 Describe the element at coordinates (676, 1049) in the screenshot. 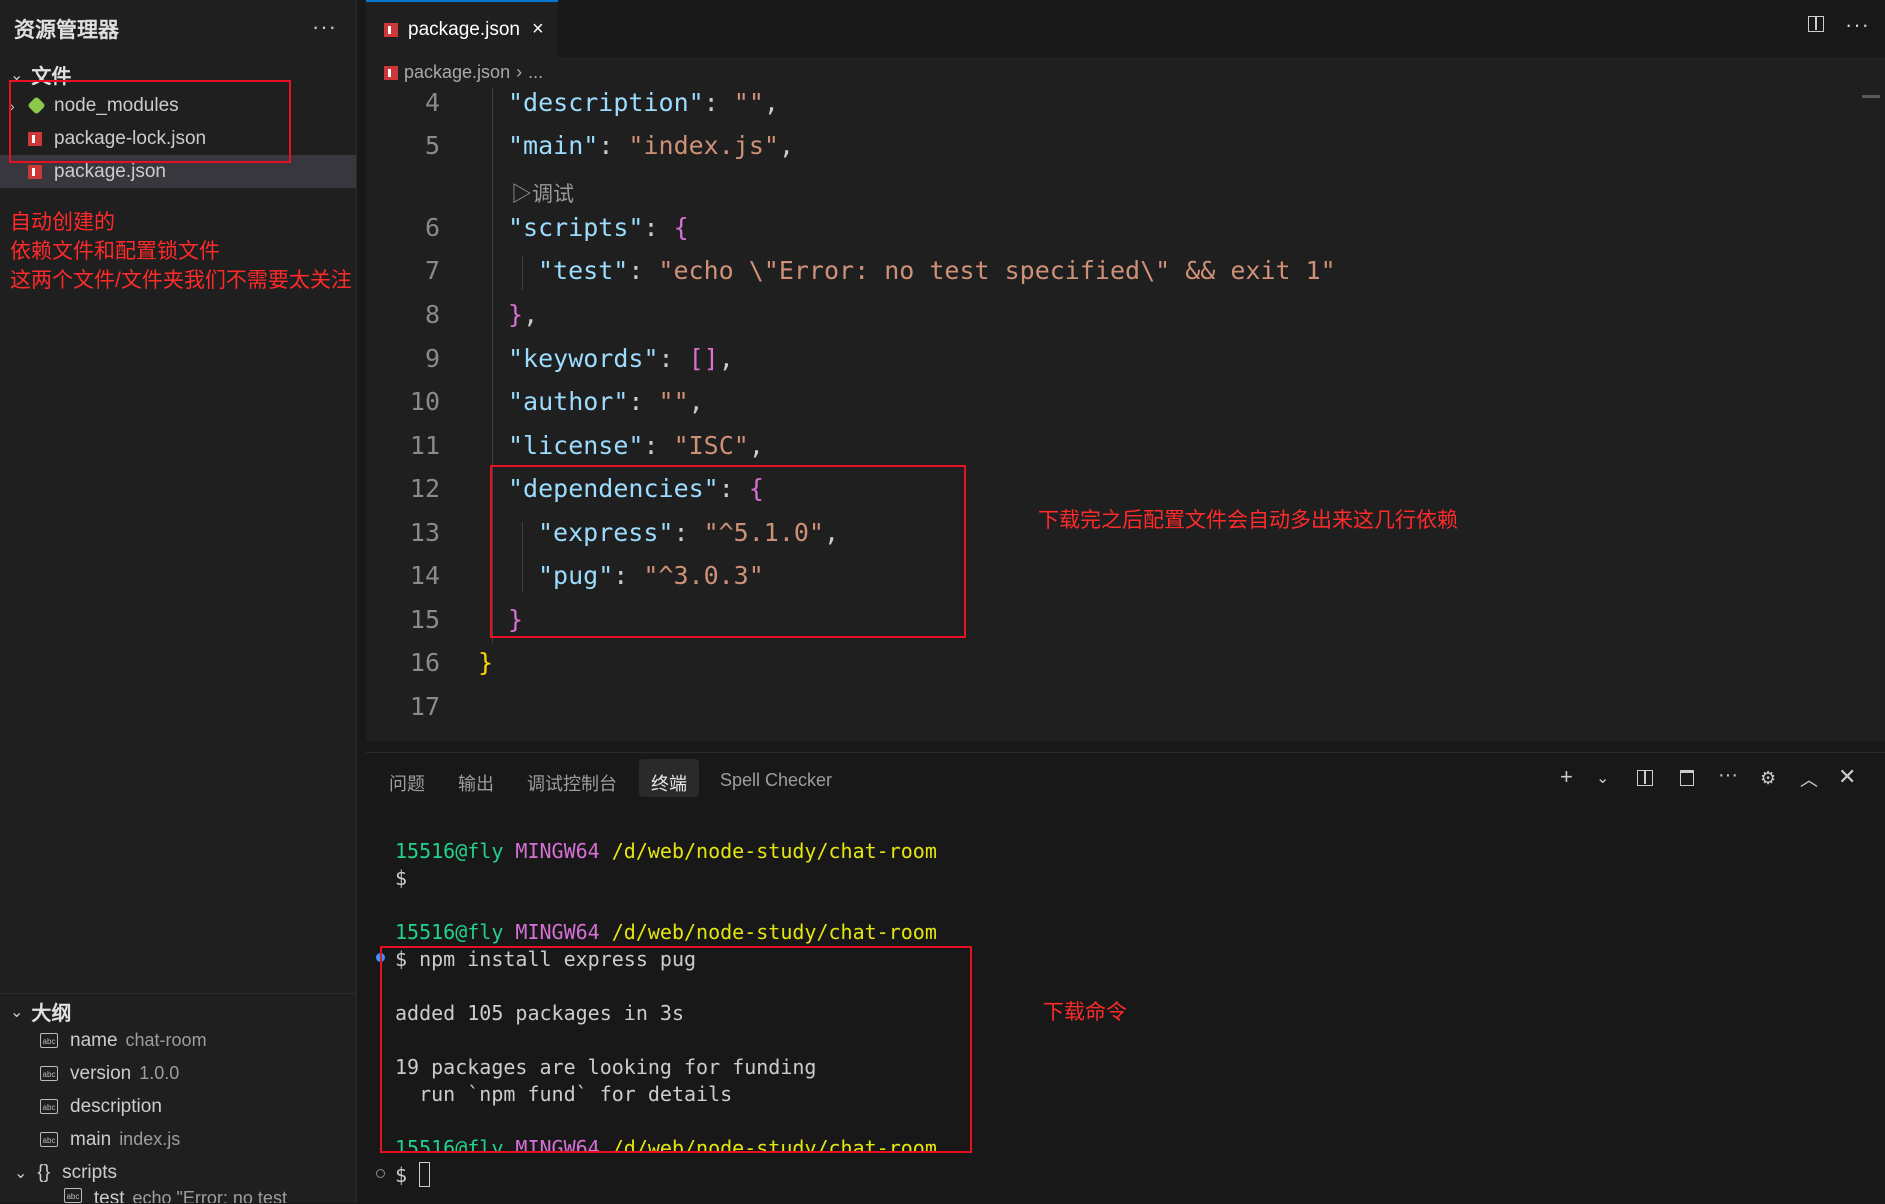

I see `annotation-box-command` at that location.